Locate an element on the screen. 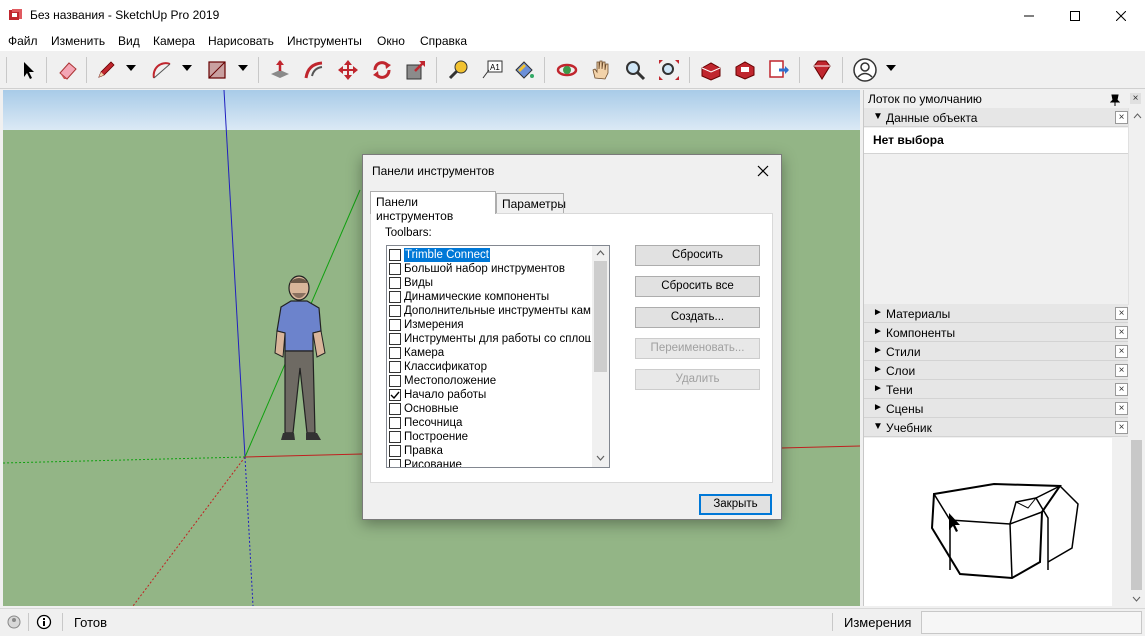 Image resolution: width=1145 pixels, height=636 pixels. follow-me-tool-button is located at coordinates (314, 70).